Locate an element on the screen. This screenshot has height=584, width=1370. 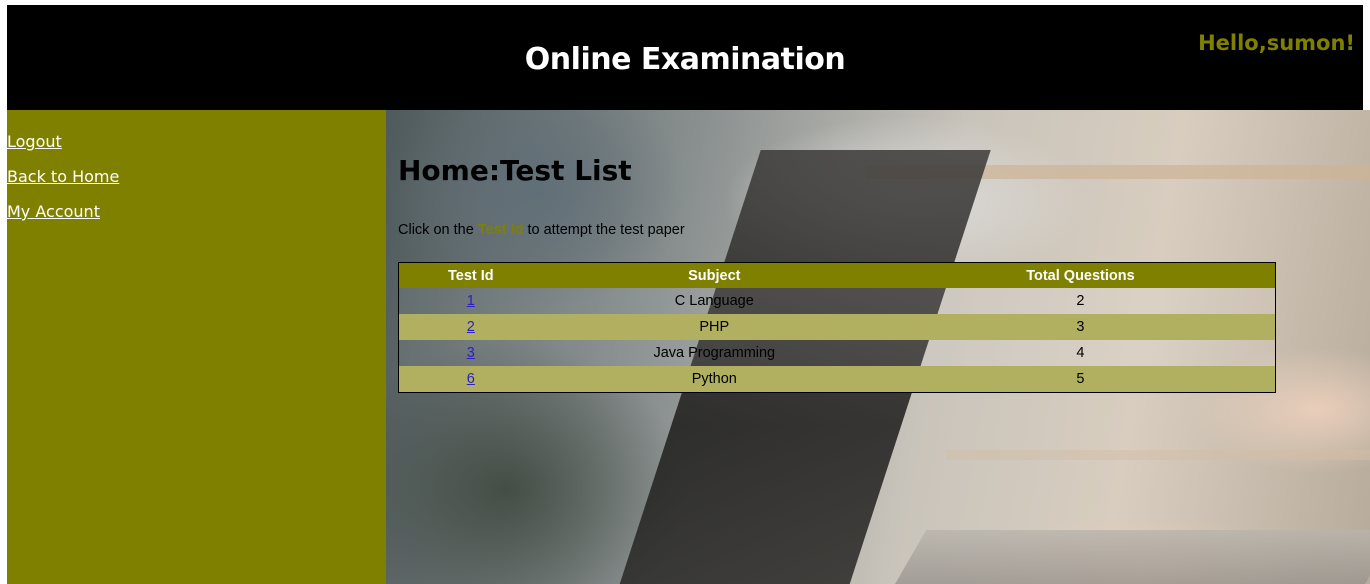
column-header-test-id: Test Id is located at coordinates (470, 275).